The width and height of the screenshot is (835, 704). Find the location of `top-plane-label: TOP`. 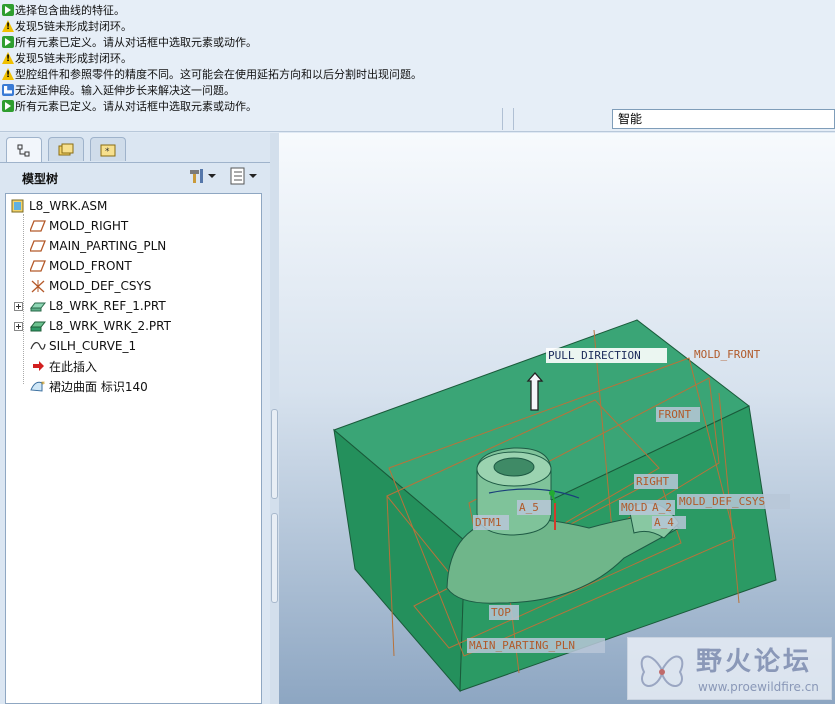

top-plane-label: TOP is located at coordinates (501, 612).